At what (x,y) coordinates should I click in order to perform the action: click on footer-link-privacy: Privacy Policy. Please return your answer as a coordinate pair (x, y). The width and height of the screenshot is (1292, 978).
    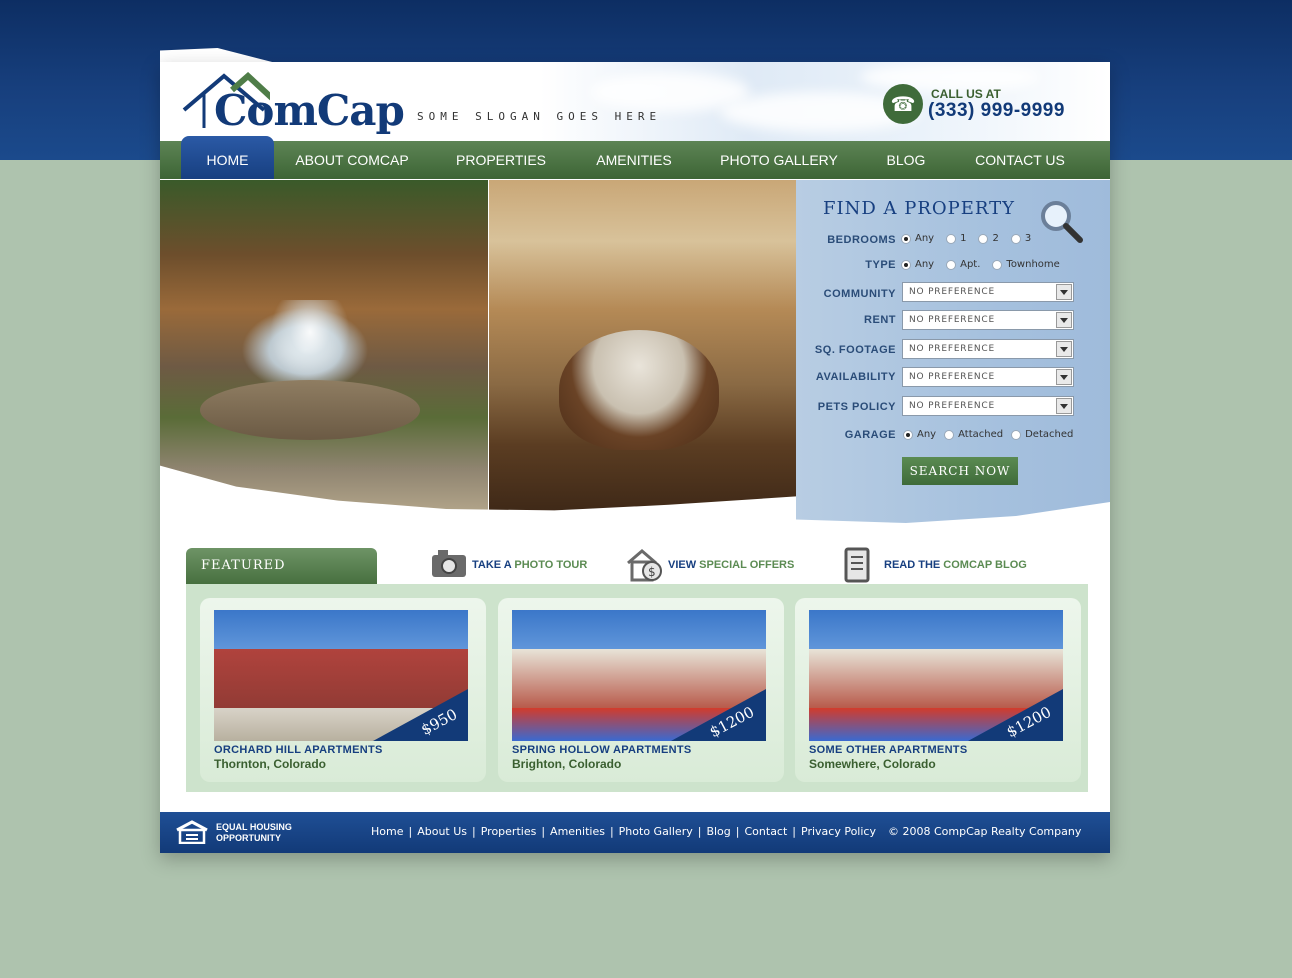
    Looking at the image, I should click on (838, 831).